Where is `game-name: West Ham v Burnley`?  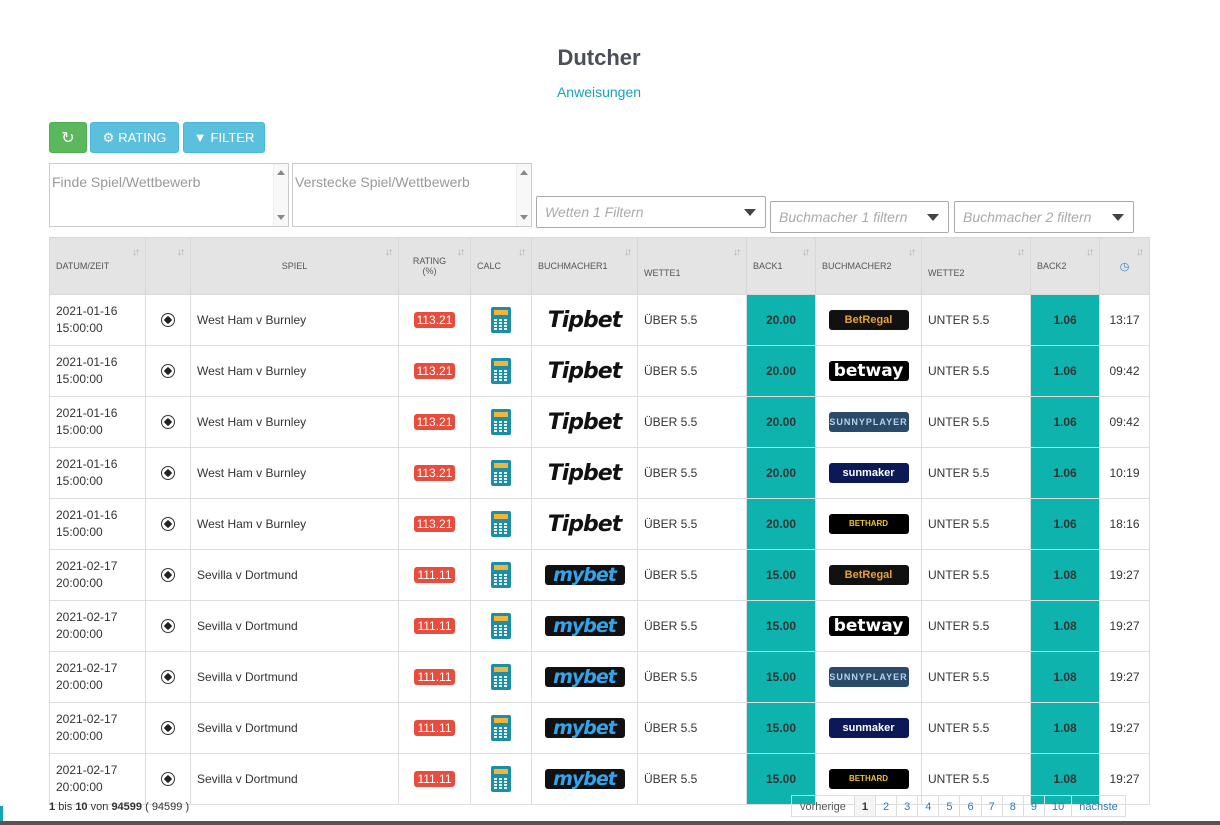
game-name: West Ham v Burnley is located at coordinates (252, 524).